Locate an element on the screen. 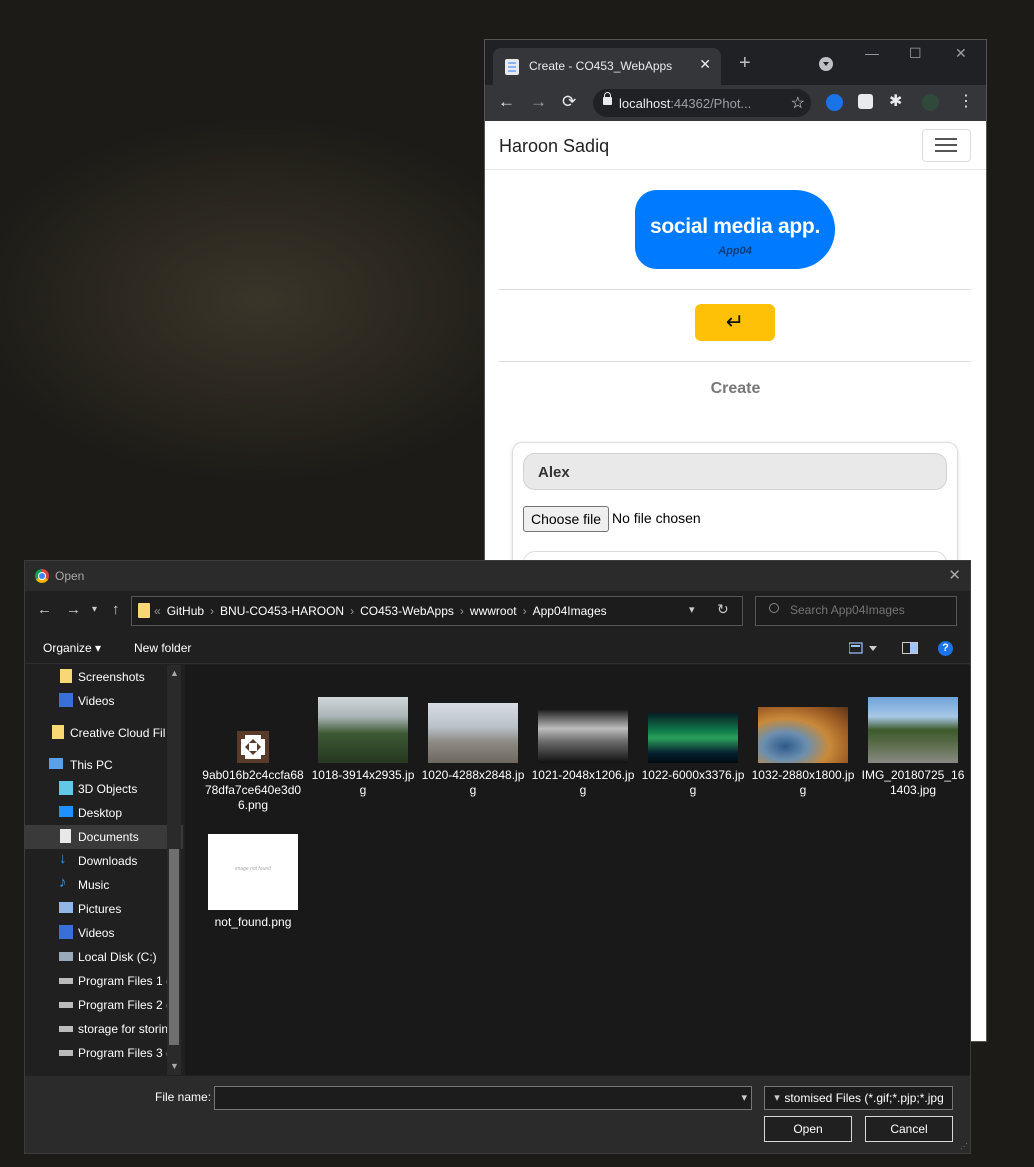 The height and width of the screenshot is (1167, 1034). file-type-value: Customised Files (*.gif;*.pjp;*.jpg is located at coordinates (856, 1098).